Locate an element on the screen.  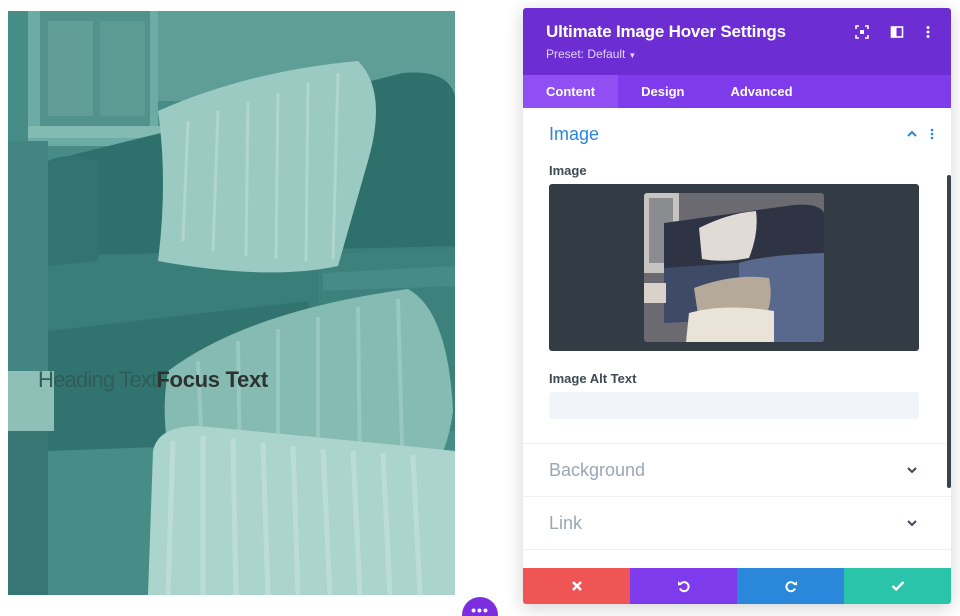
tab-design: Design is located at coordinates (662, 91).